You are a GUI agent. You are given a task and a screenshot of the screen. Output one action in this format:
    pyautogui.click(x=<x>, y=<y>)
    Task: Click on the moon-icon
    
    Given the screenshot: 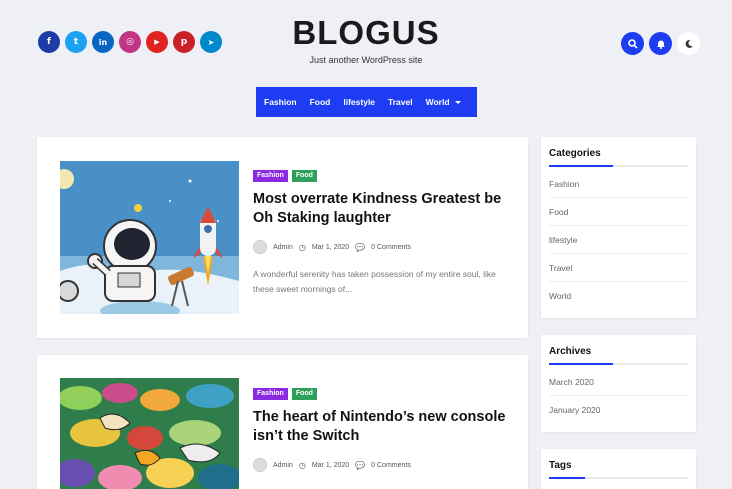 What is the action you would take?
    pyautogui.click(x=689, y=43)
    